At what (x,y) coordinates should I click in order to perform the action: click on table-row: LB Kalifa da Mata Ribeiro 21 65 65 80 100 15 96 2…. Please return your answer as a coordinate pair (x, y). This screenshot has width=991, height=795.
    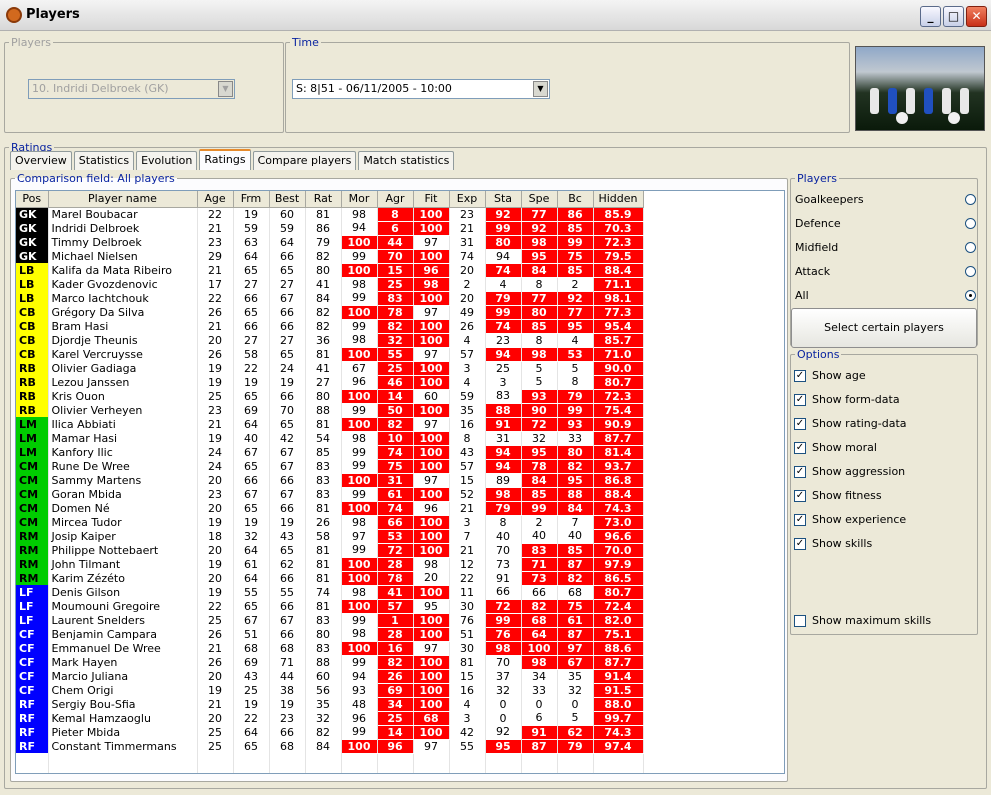
    Looking at the image, I should click on (330, 270).